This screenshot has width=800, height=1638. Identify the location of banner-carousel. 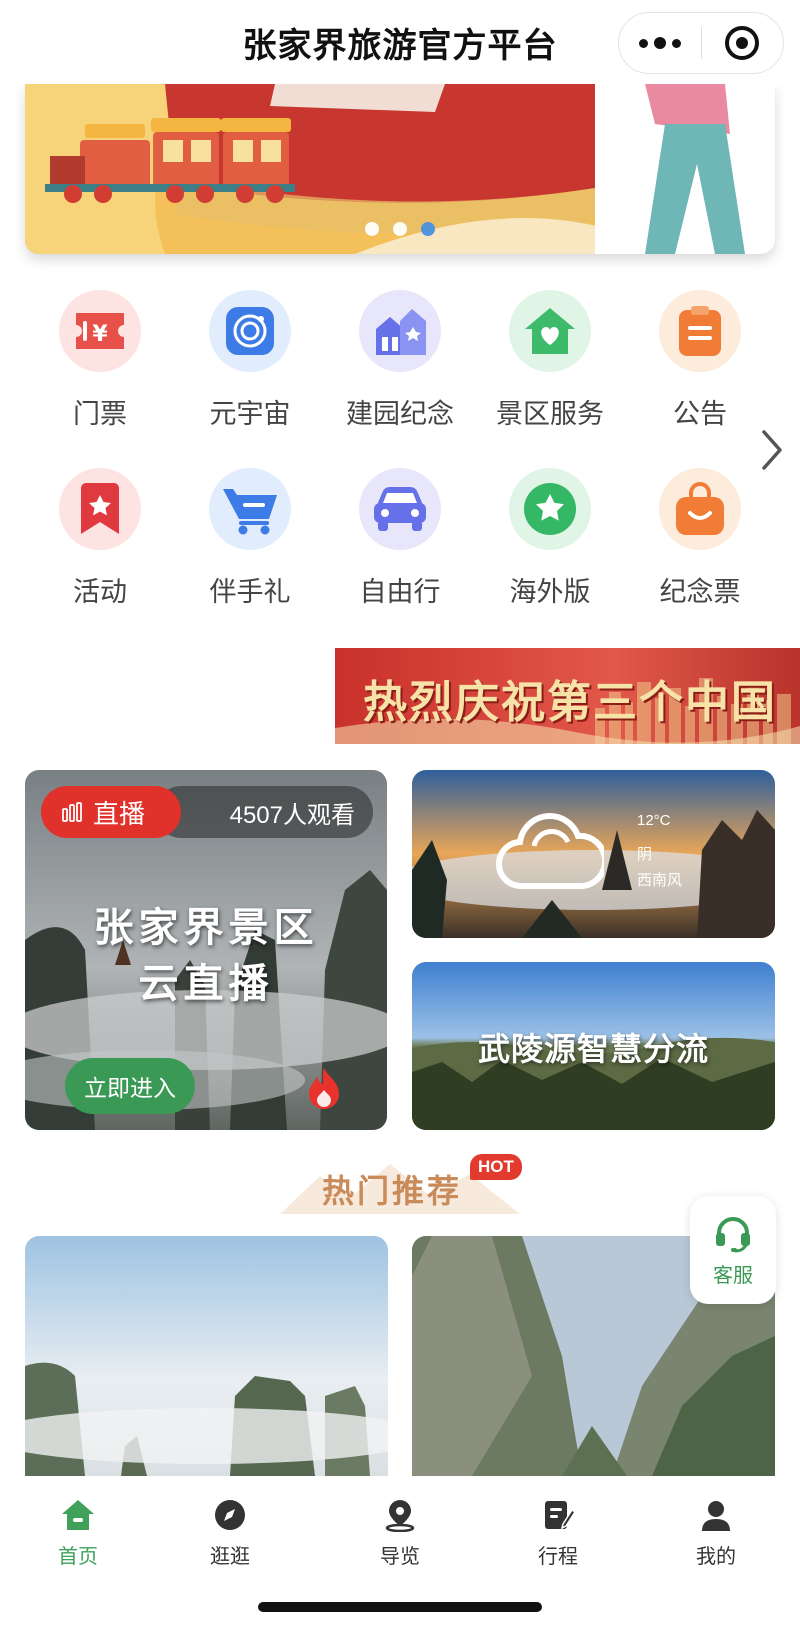
(400, 169).